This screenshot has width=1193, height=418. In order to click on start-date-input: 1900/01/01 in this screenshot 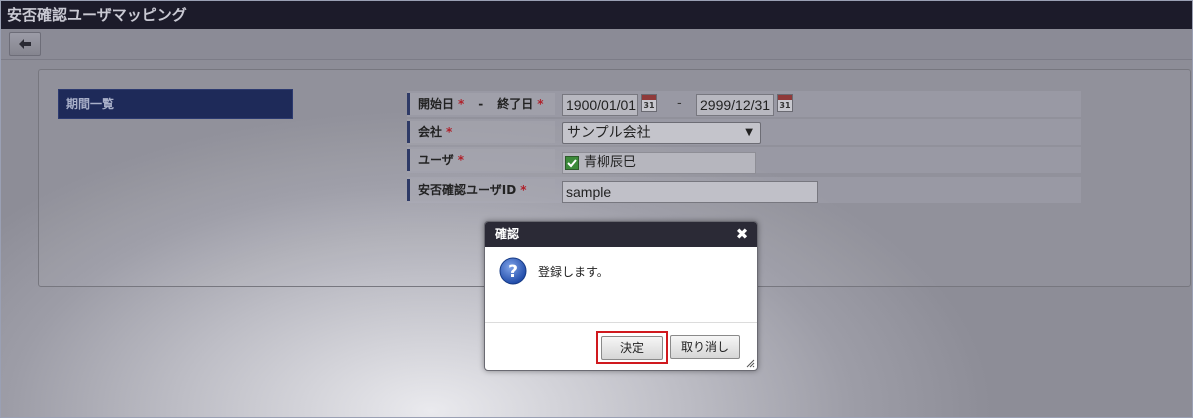, I will do `click(600, 105)`.